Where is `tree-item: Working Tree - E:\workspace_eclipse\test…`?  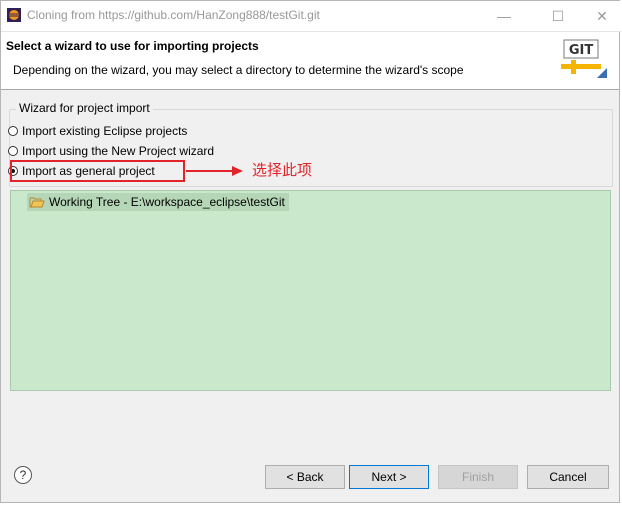
tree-item: Working Tree - E:\workspace_eclipse\test… is located at coordinates (158, 202).